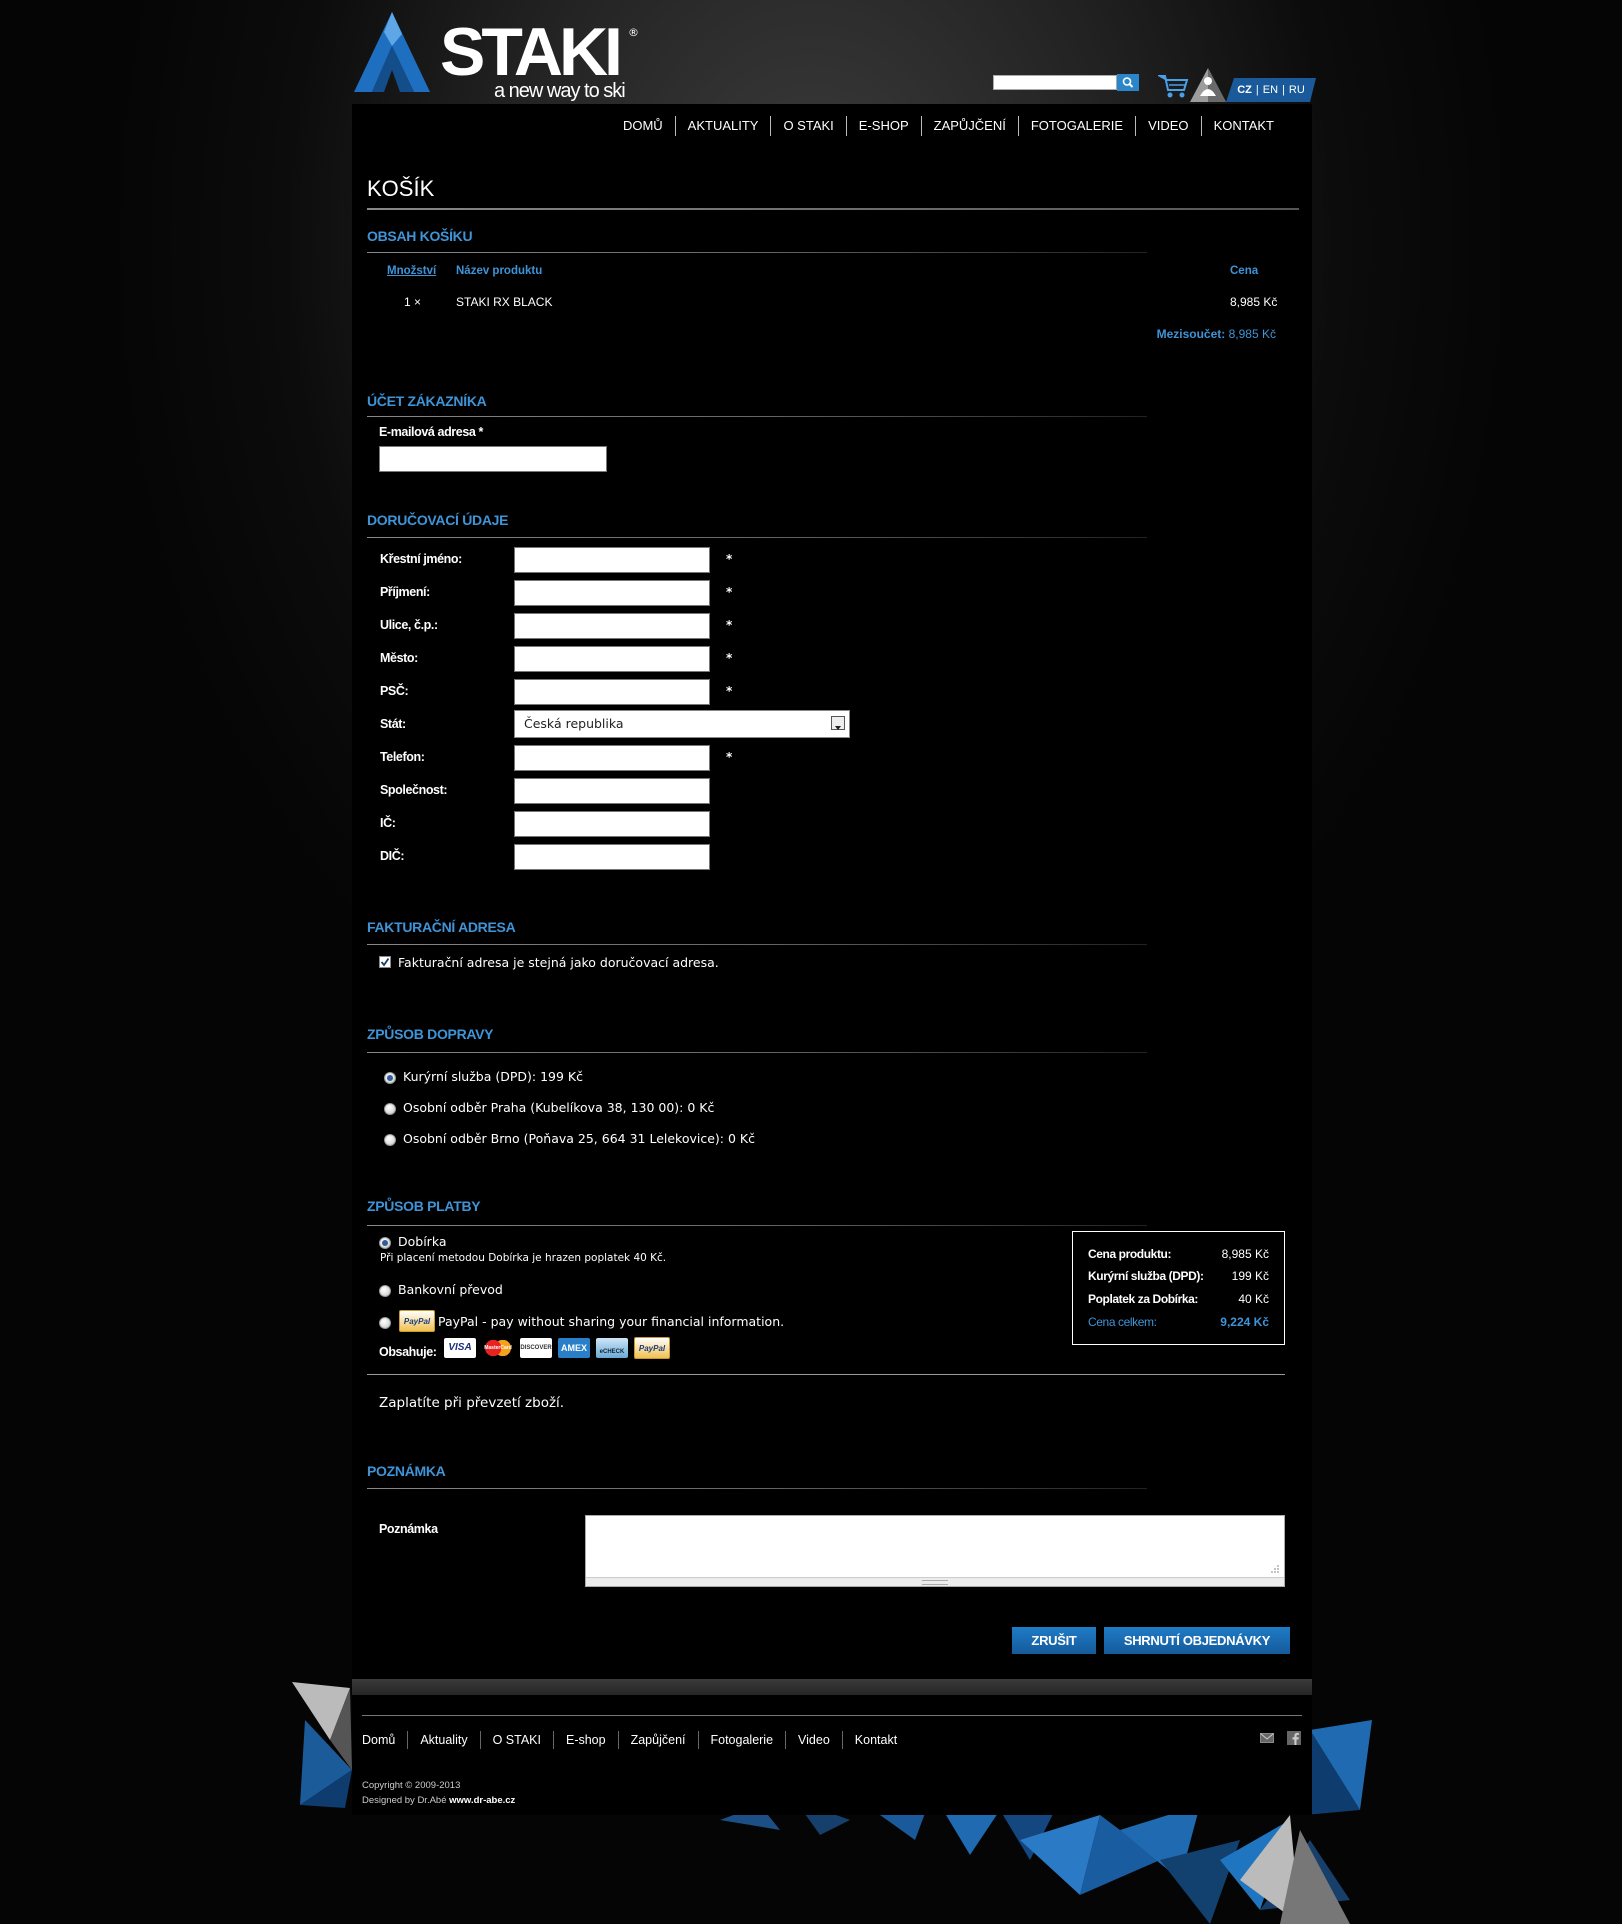  What do you see at coordinates (1055, 82) in the screenshot?
I see `search-input` at bounding box center [1055, 82].